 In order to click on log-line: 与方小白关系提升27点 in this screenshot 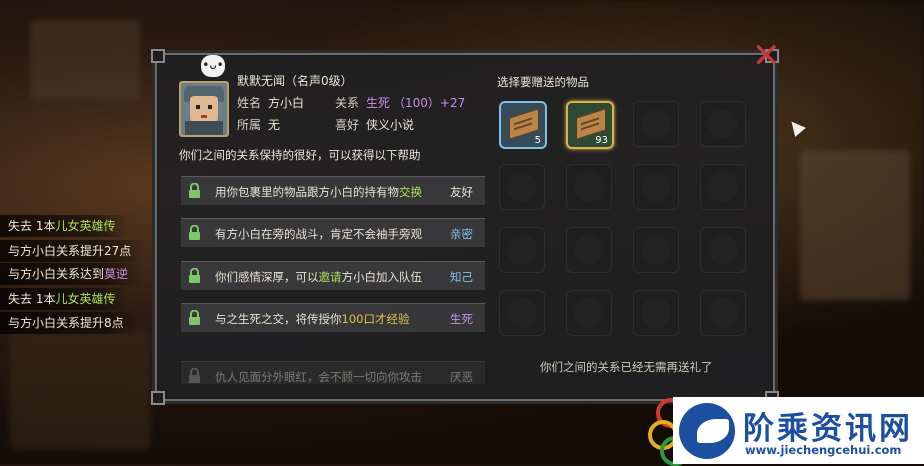, I will do `click(73, 251)`.